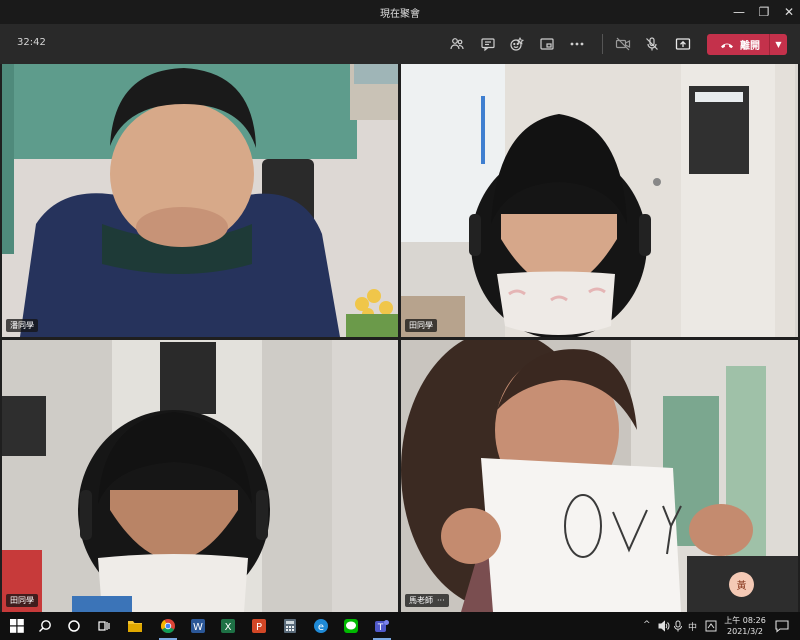 This screenshot has height=640, width=800. I want to click on notification-center-icon, so click(782, 626).